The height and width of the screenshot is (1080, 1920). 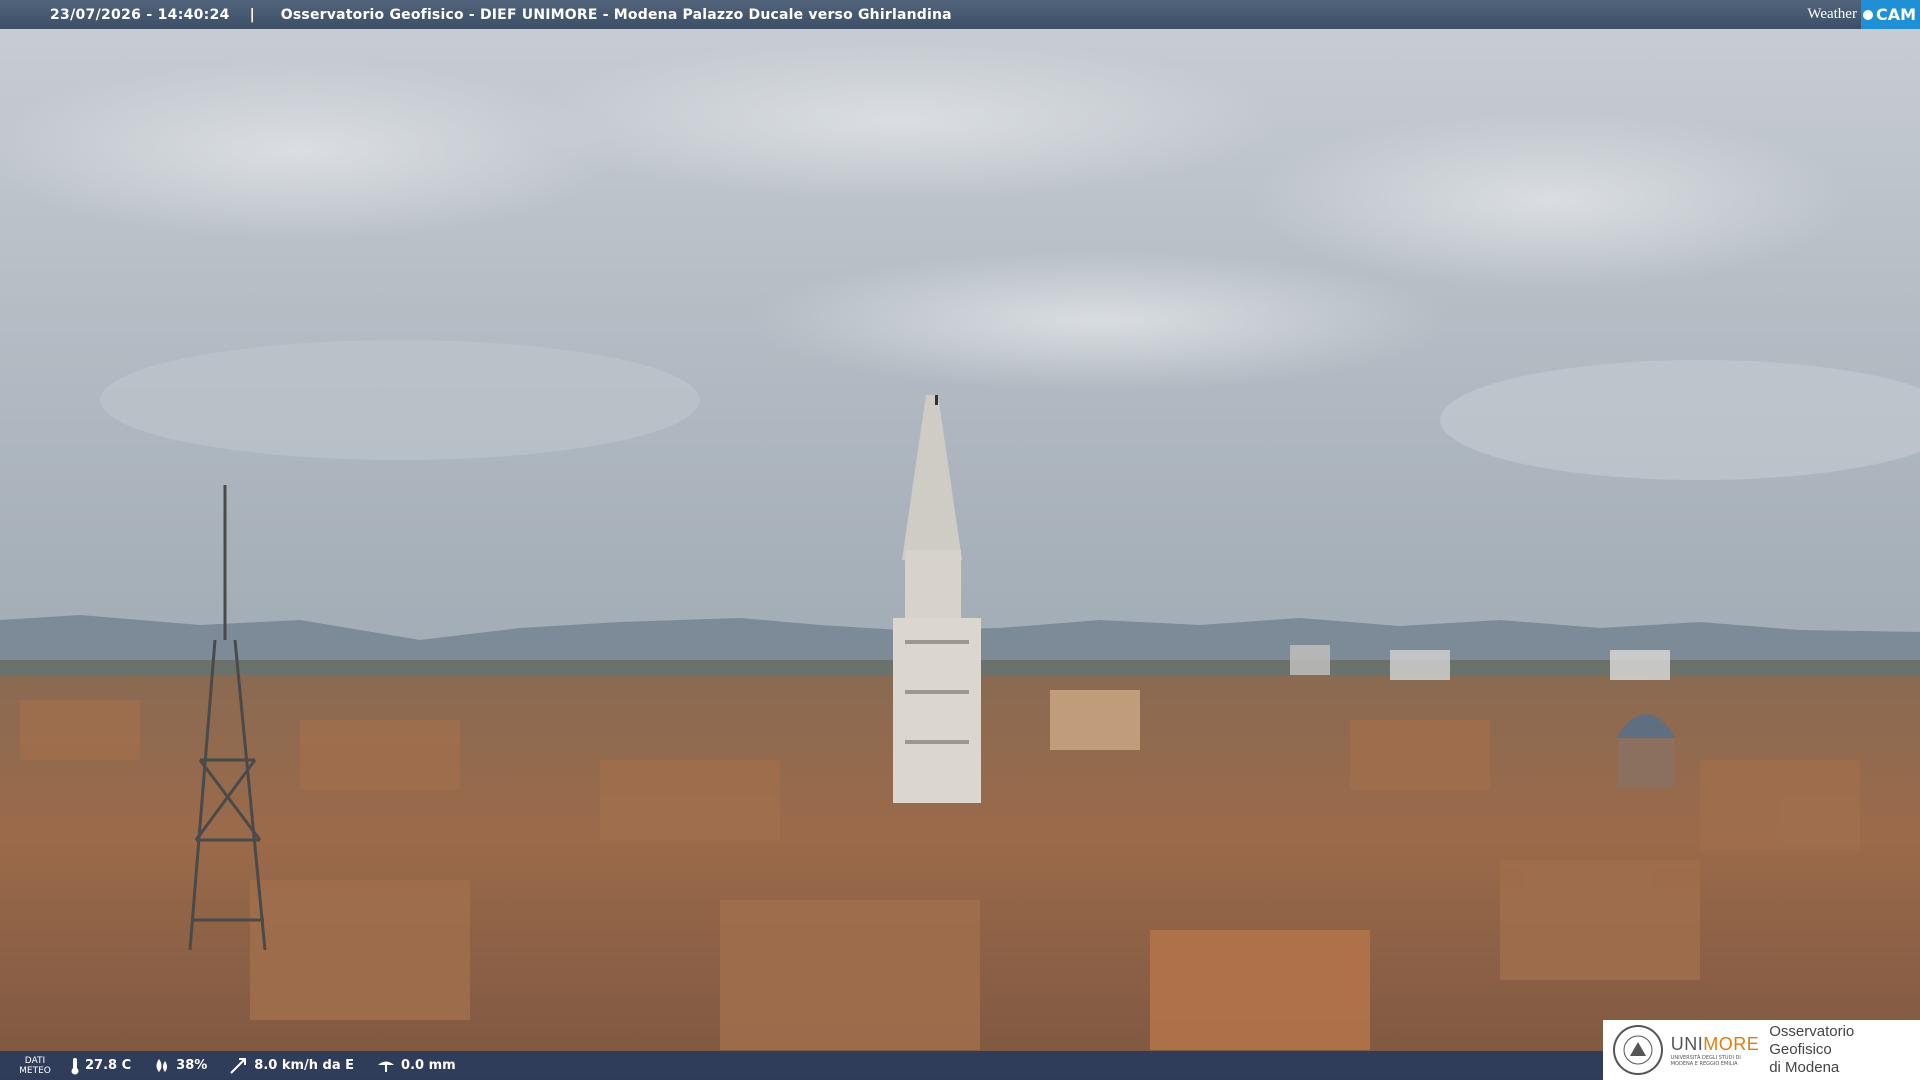 What do you see at coordinates (35, 1060) in the screenshot?
I see `dati-label: DATI` at bounding box center [35, 1060].